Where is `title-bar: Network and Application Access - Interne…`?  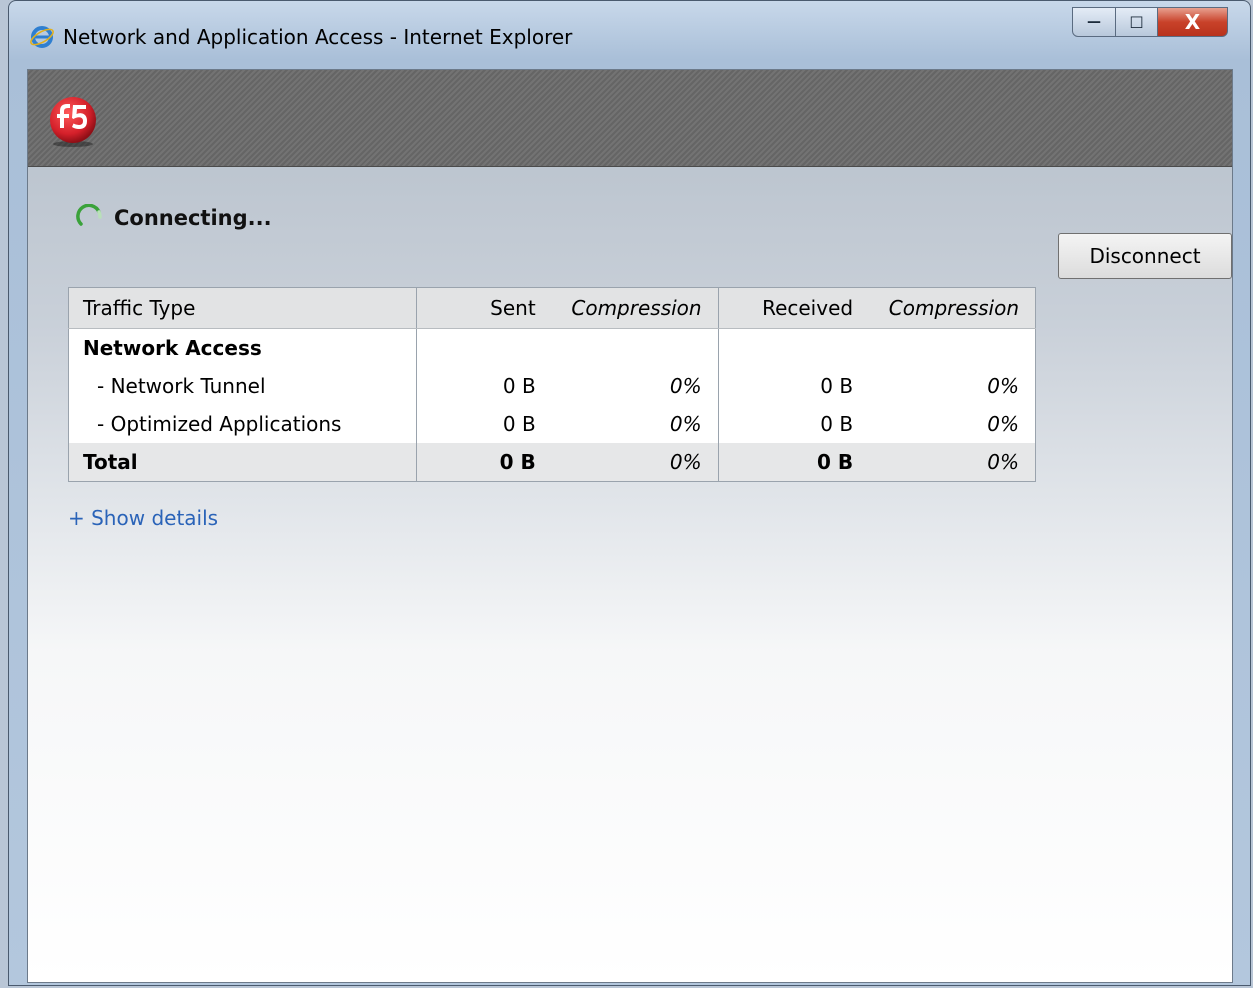
title-bar: Network and Application Access - Interne… is located at coordinates (629, 35).